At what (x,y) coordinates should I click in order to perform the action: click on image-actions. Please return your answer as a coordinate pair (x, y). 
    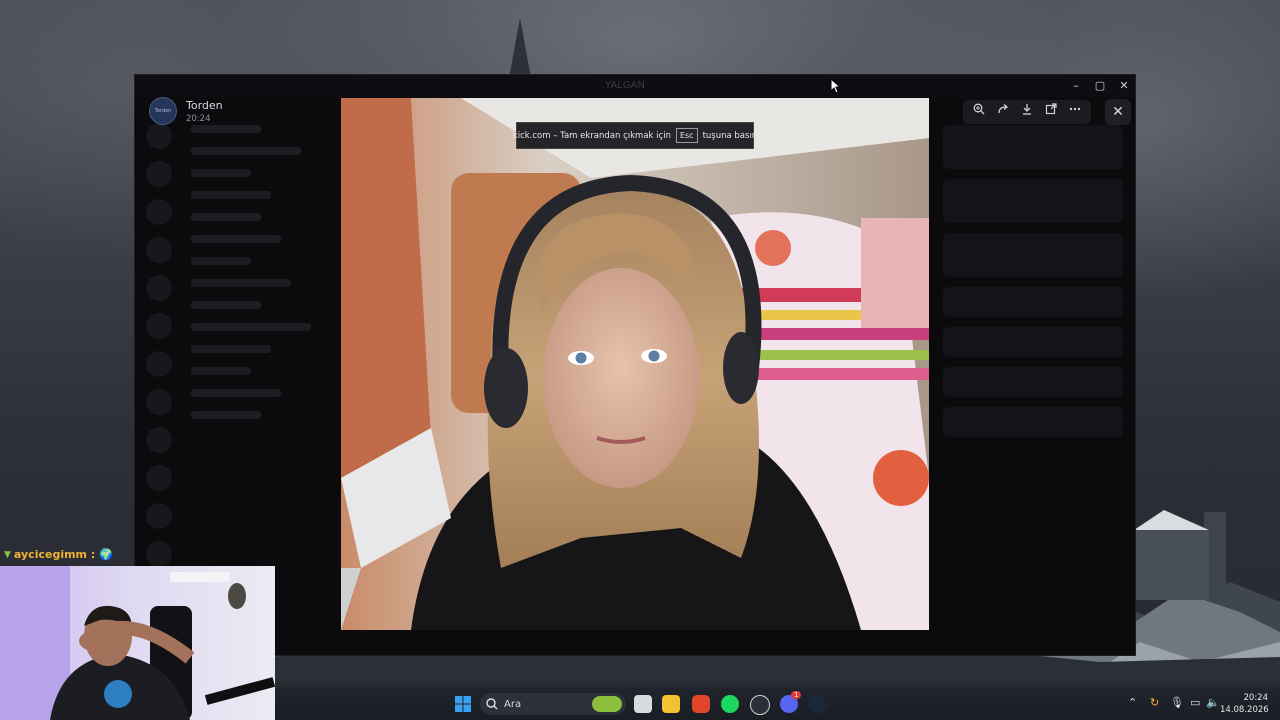
    Looking at the image, I should click on (1027, 112).